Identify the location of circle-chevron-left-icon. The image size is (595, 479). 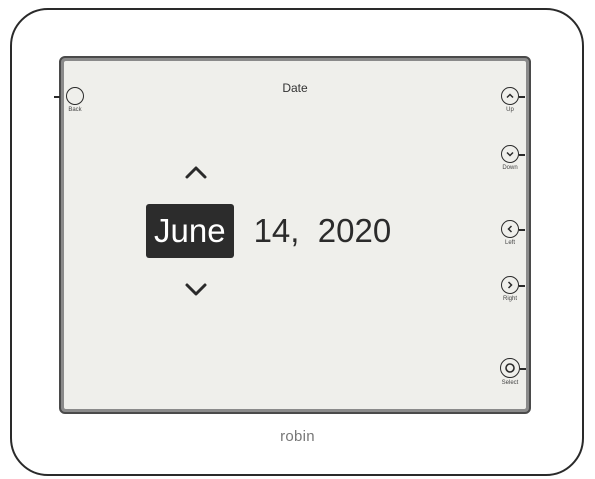
(510, 229).